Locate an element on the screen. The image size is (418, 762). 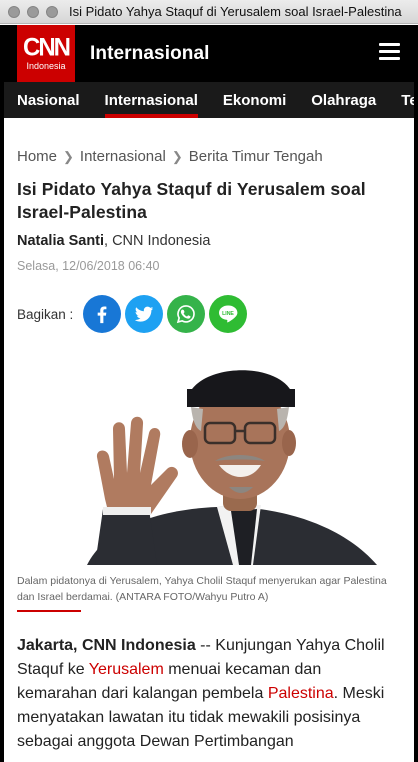
nav-item-teknologi: Teknologi is located at coordinates (407, 100).